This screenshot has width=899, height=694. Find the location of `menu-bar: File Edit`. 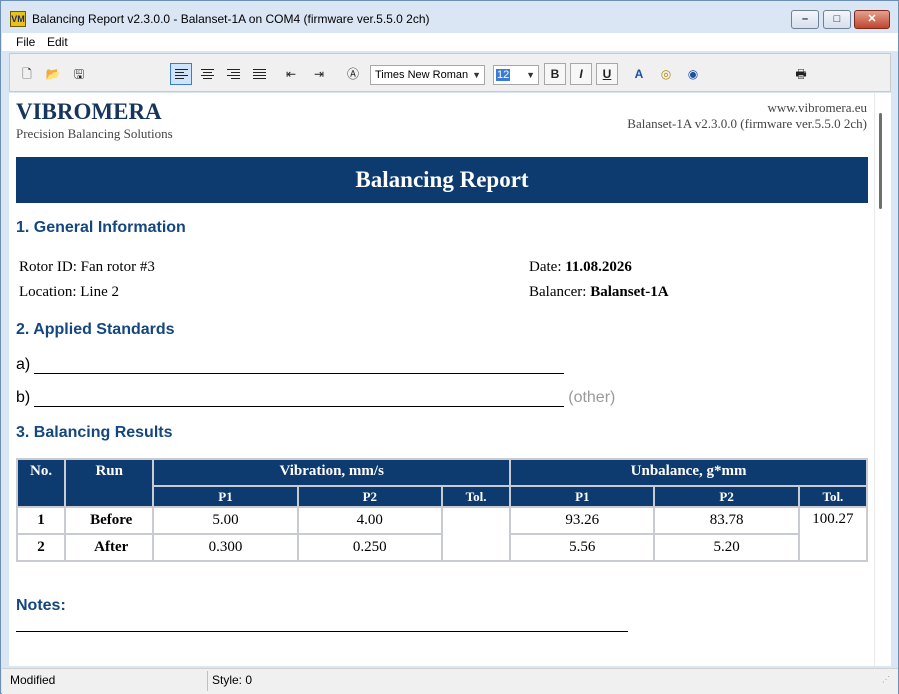

menu-bar: File Edit is located at coordinates (450, 42).